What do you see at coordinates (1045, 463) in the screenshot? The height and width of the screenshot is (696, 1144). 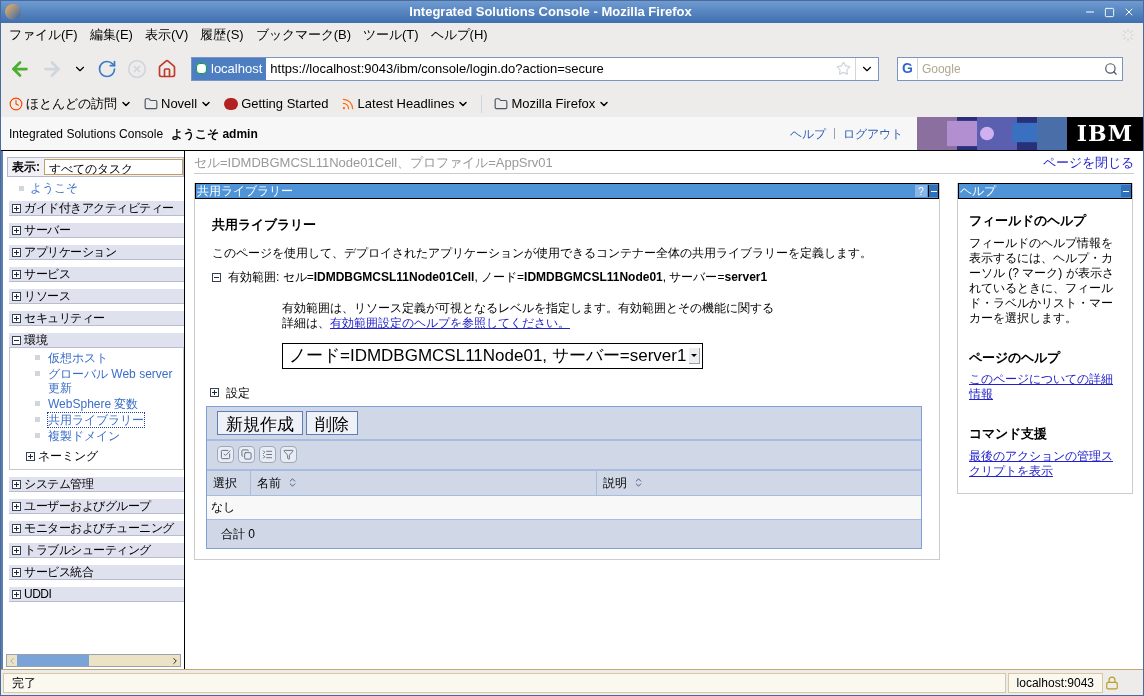 I see `help-link: 最後のアクションの管理スクリプトを表示` at bounding box center [1045, 463].